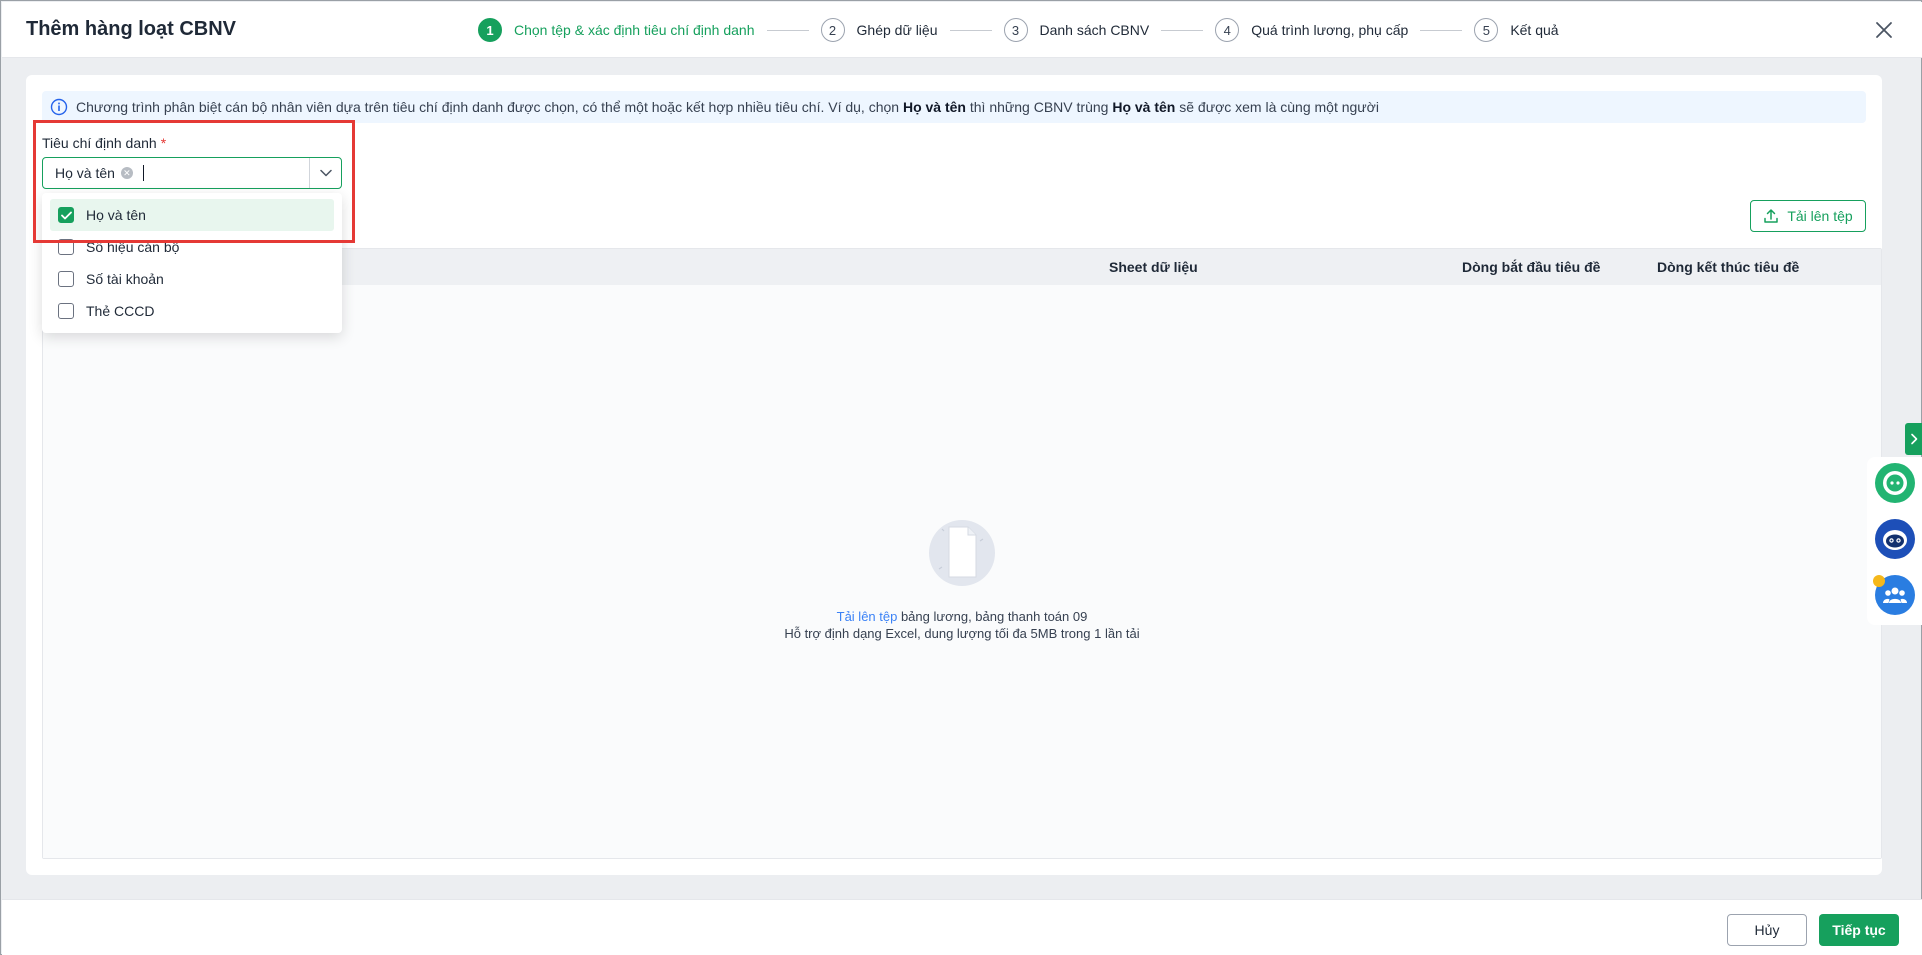 This screenshot has height=955, width=1922. What do you see at coordinates (133, 247) in the screenshot?
I see `option-label: Số hiệu cán bộ` at bounding box center [133, 247].